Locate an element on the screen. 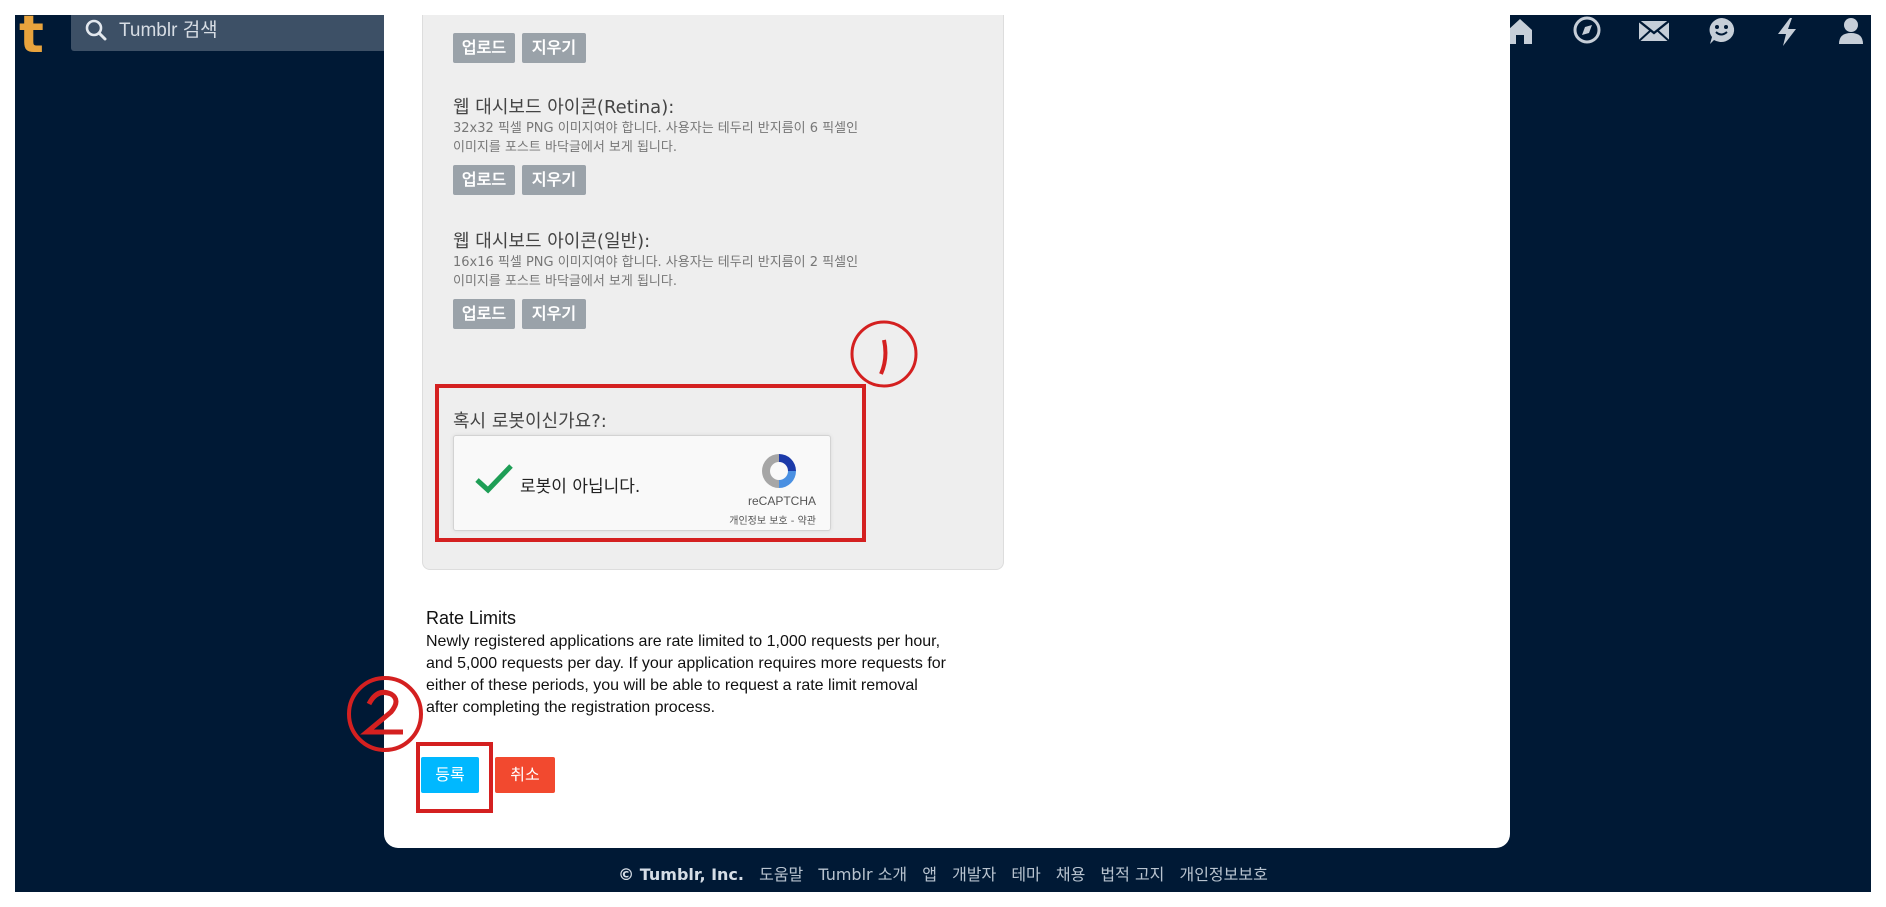 This screenshot has height=907, width=1886. recaptcha-brand: reCAPTCHA is located at coordinates (781, 501).